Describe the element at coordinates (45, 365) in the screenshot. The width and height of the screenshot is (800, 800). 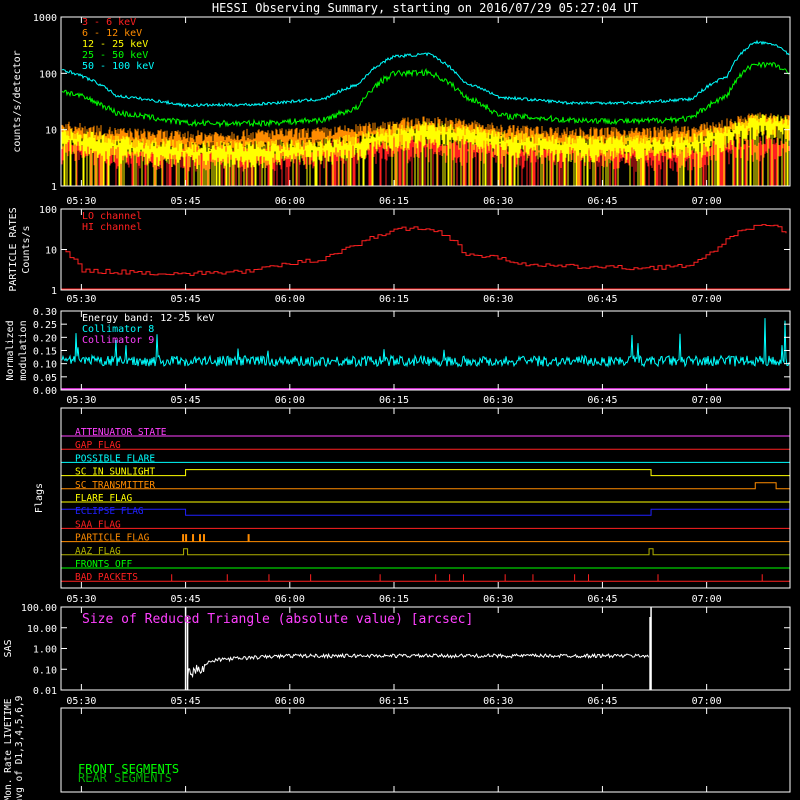
I see `modulation-ytick-label: 0.10` at that location.